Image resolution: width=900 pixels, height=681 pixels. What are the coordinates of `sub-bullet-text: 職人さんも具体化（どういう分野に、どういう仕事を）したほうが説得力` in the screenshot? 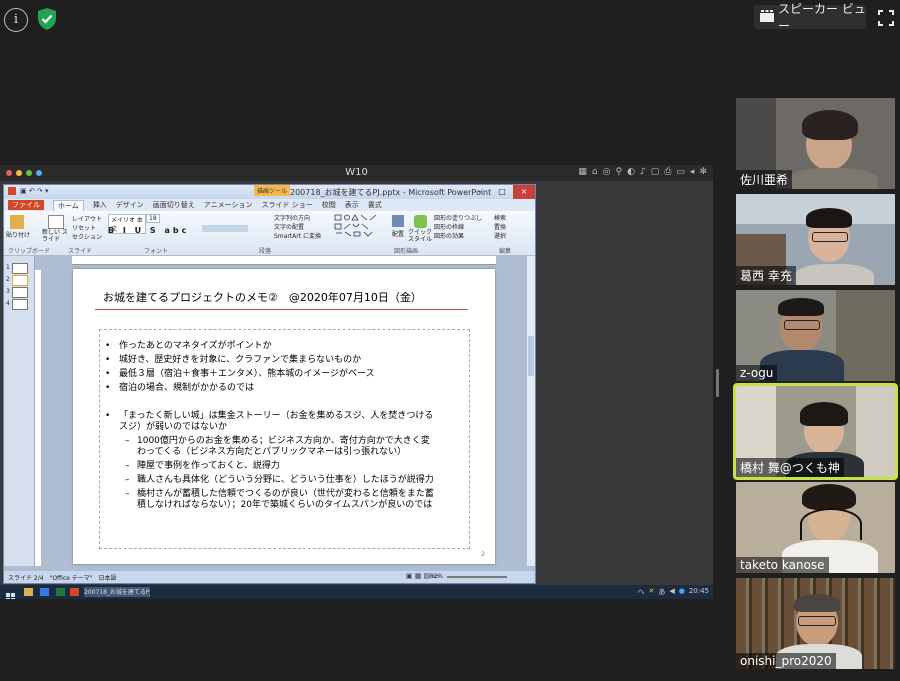 It's located at (285, 480).